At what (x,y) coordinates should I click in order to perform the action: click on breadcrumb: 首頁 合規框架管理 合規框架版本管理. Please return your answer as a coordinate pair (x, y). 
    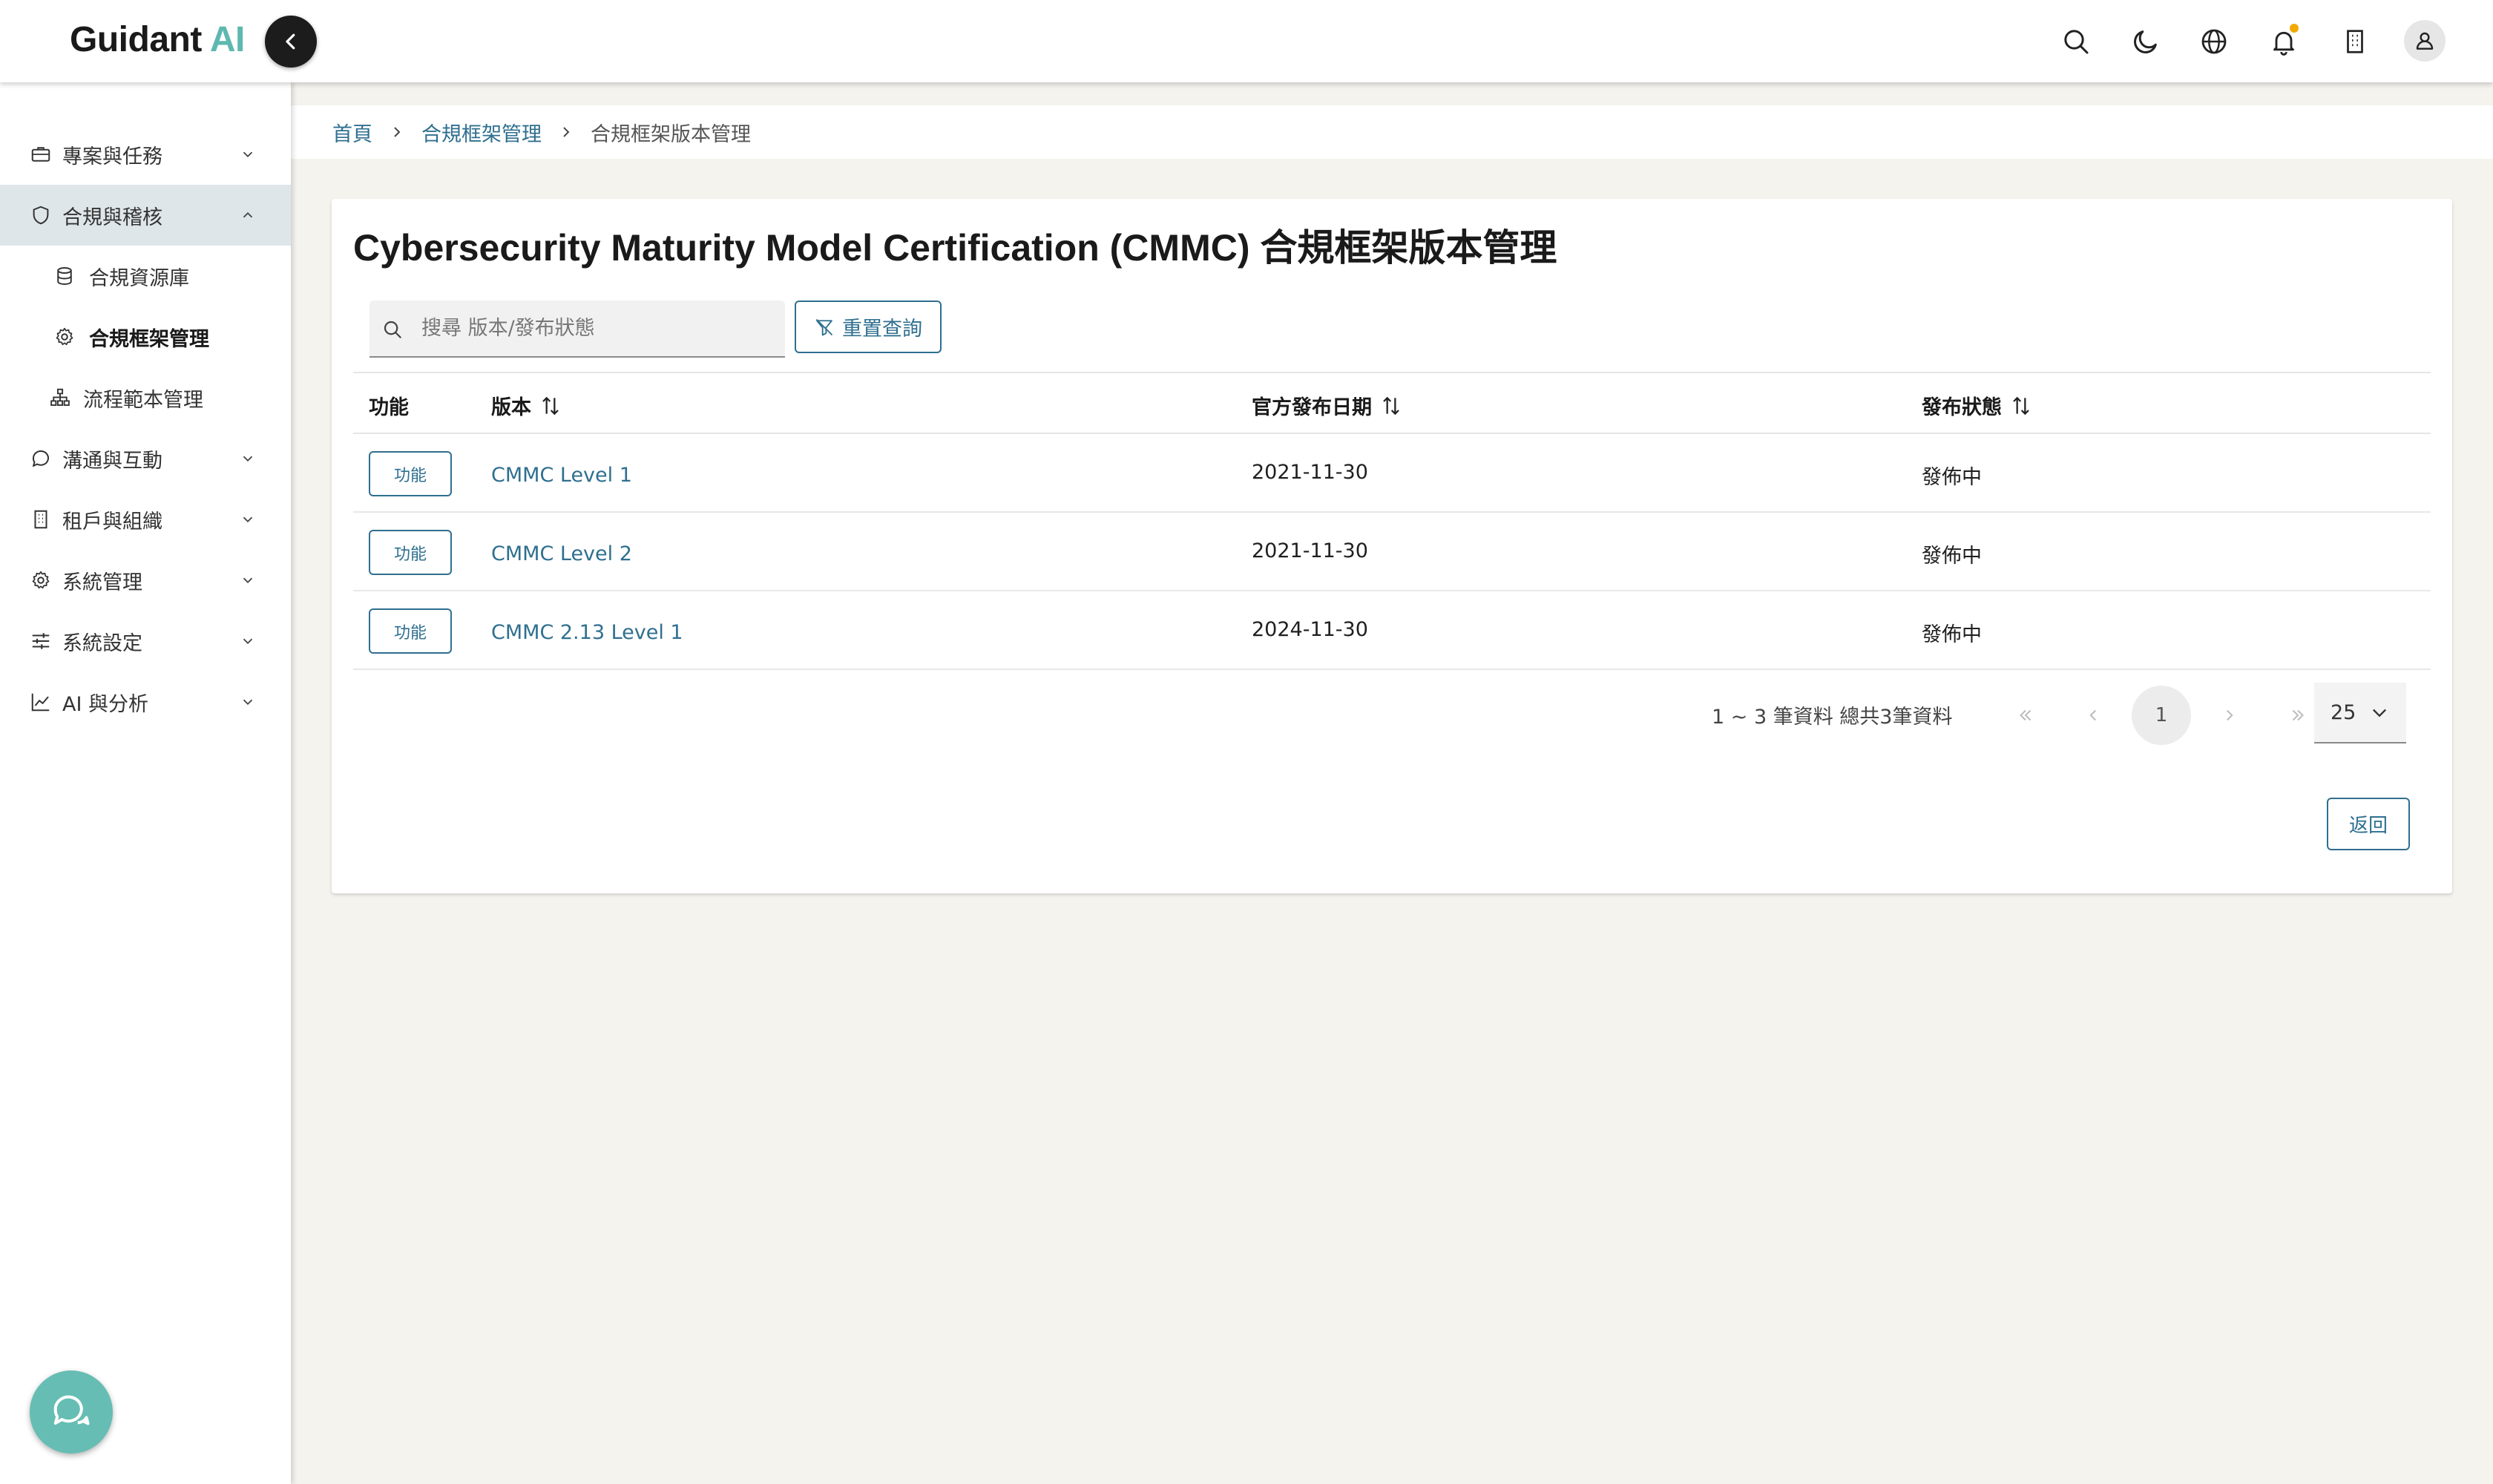
    Looking at the image, I should click on (1392, 132).